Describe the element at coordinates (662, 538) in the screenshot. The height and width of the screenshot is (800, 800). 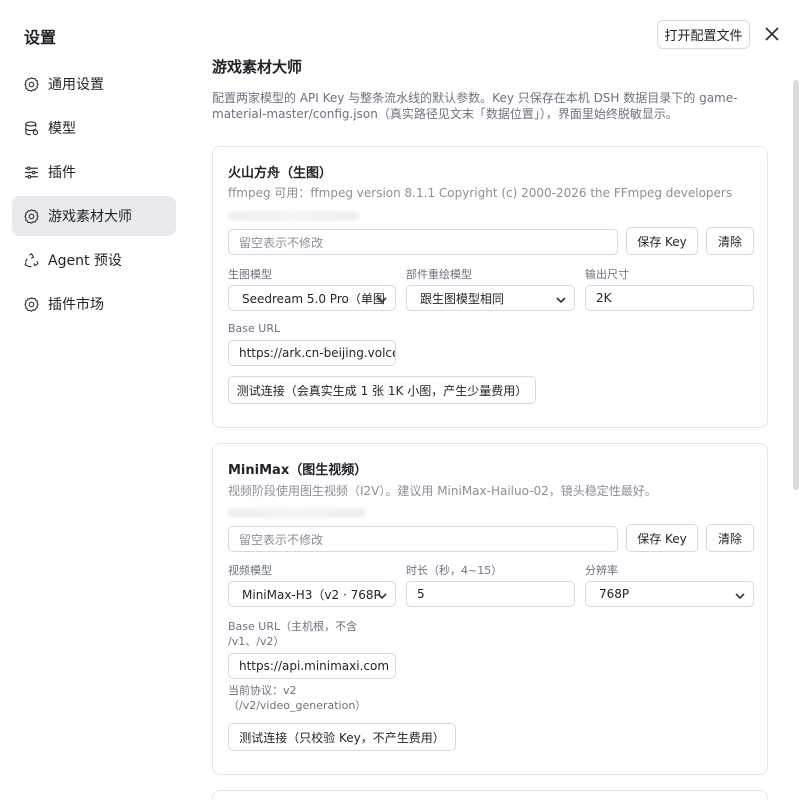
I see `minimax-save-key-button: 保存 Key` at that location.